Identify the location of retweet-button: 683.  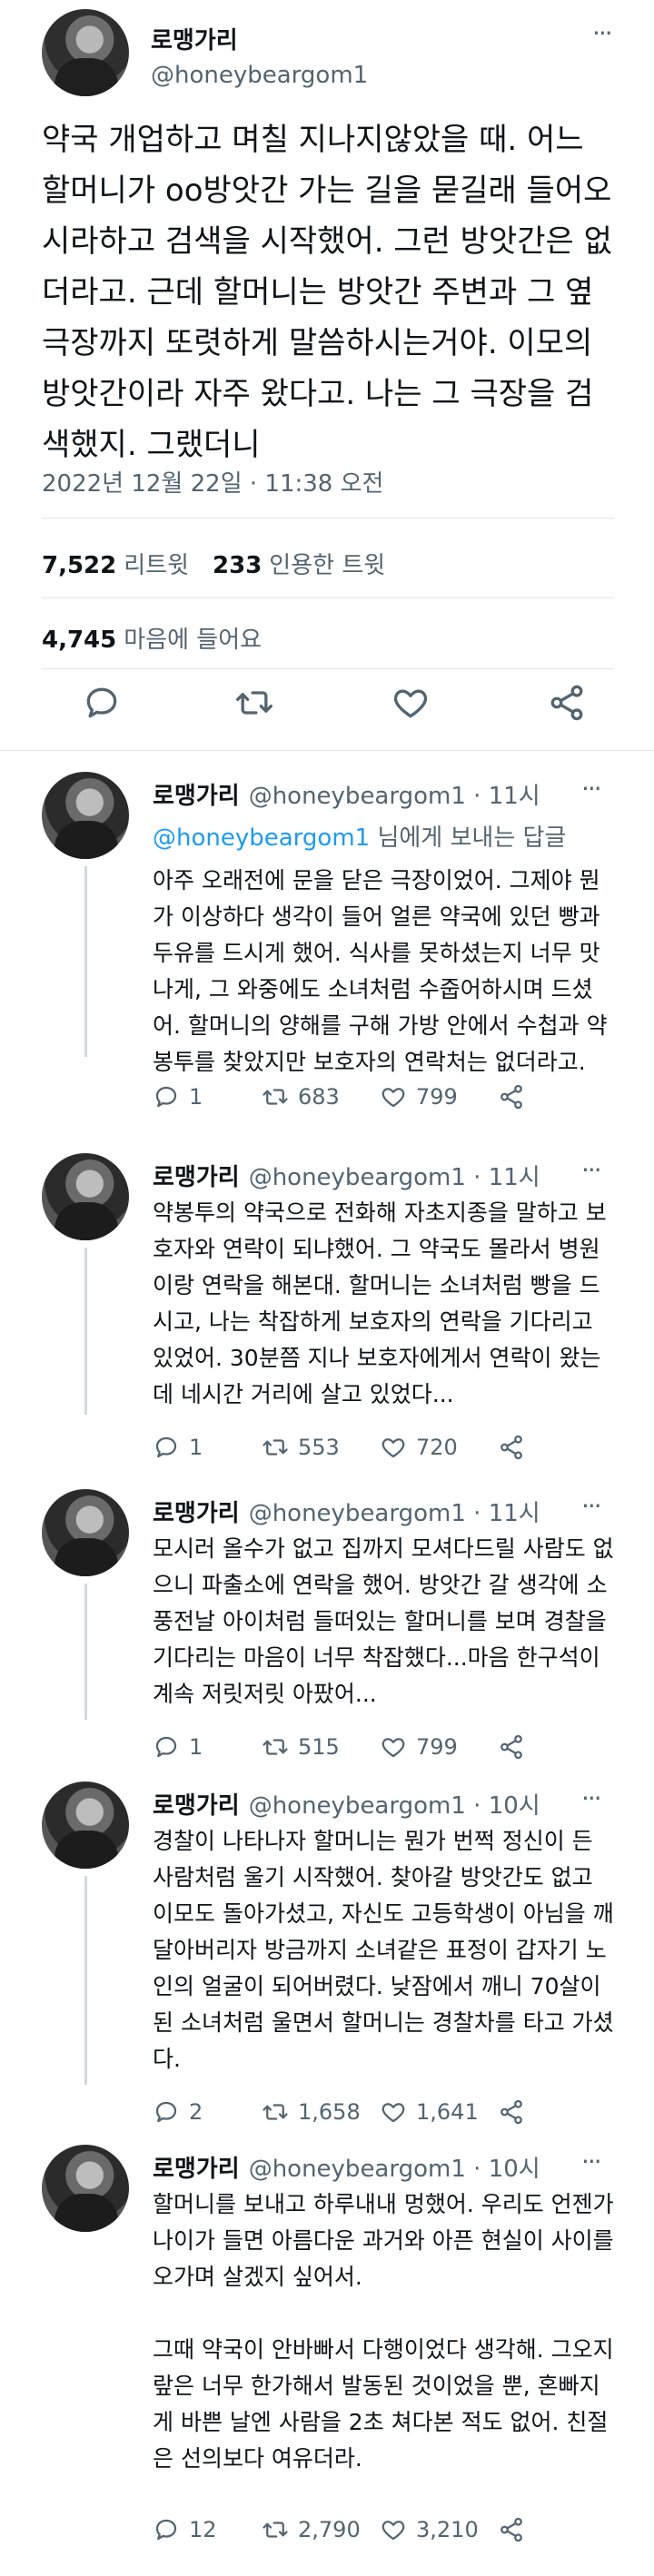
(301, 1097).